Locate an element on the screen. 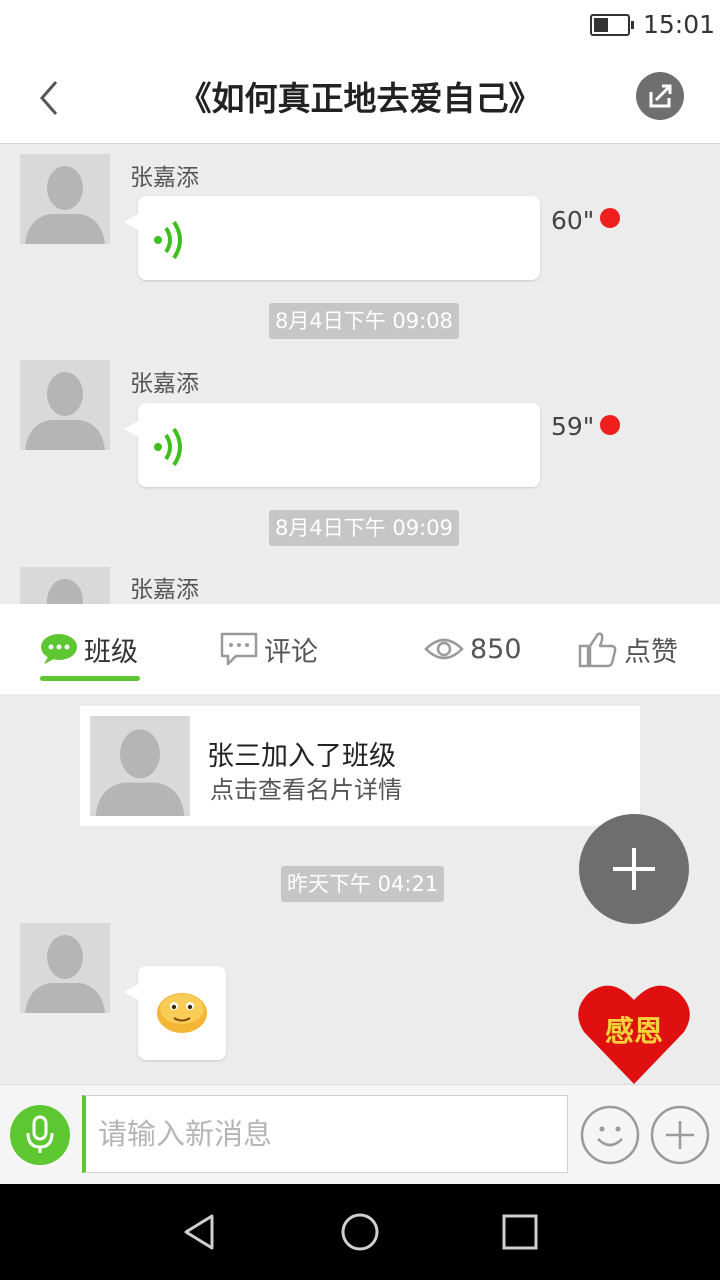 The image size is (720, 1280). circle-home-icon is located at coordinates (360, 1232).